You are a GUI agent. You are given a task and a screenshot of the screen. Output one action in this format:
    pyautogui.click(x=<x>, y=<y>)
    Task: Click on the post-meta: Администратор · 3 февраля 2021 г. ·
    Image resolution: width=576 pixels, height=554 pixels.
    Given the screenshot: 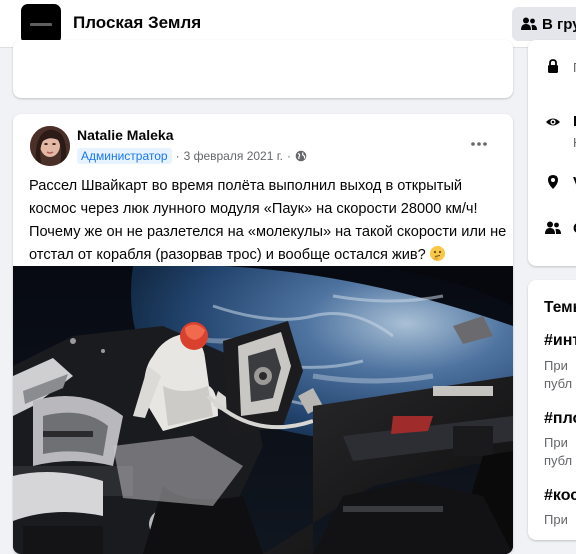 What is the action you would take?
    pyautogui.click(x=192, y=156)
    